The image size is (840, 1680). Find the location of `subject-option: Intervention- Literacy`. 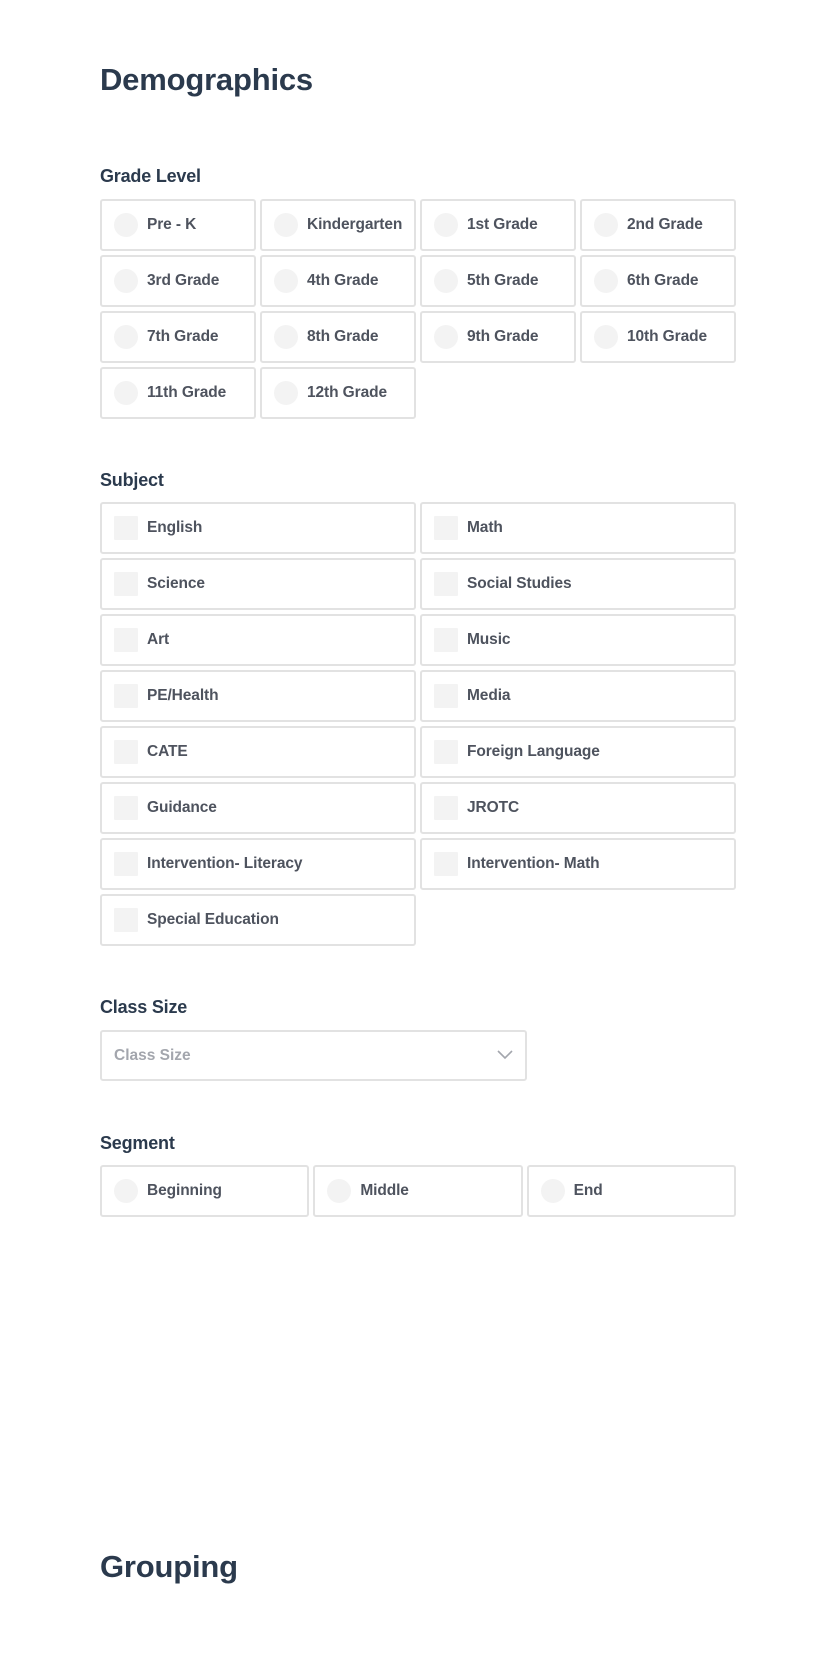

subject-option: Intervention- Literacy is located at coordinates (258, 864).